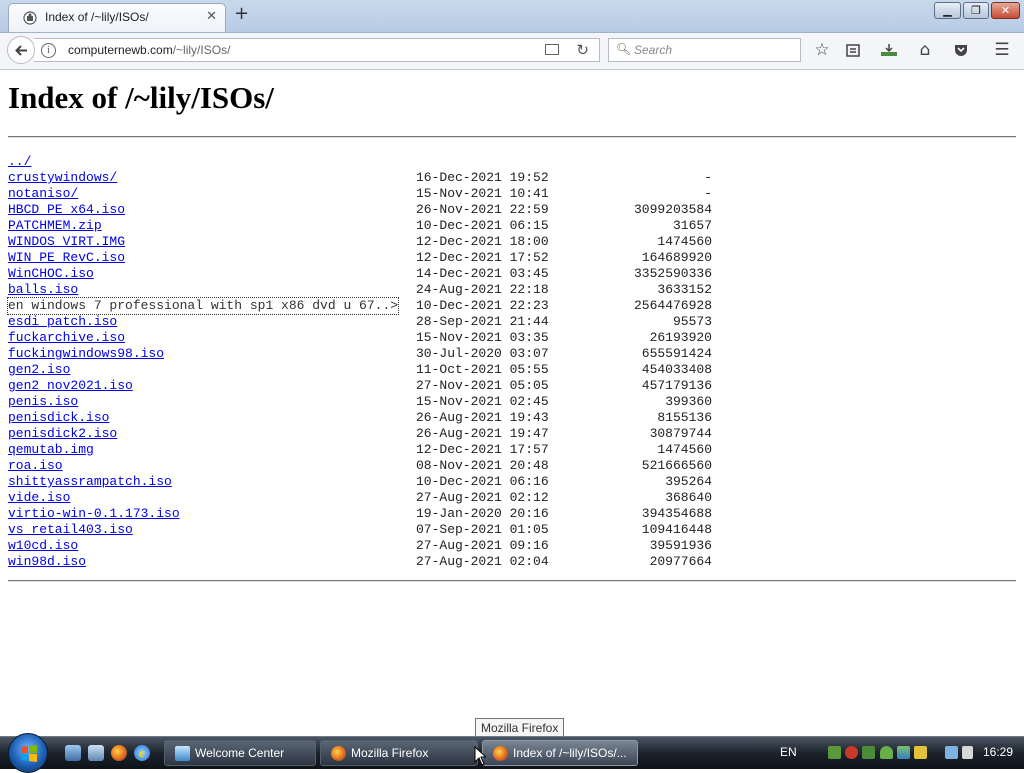 This screenshot has height=773, width=1024. I want to click on file-link: WIN PE RevC.iso, so click(66, 258).